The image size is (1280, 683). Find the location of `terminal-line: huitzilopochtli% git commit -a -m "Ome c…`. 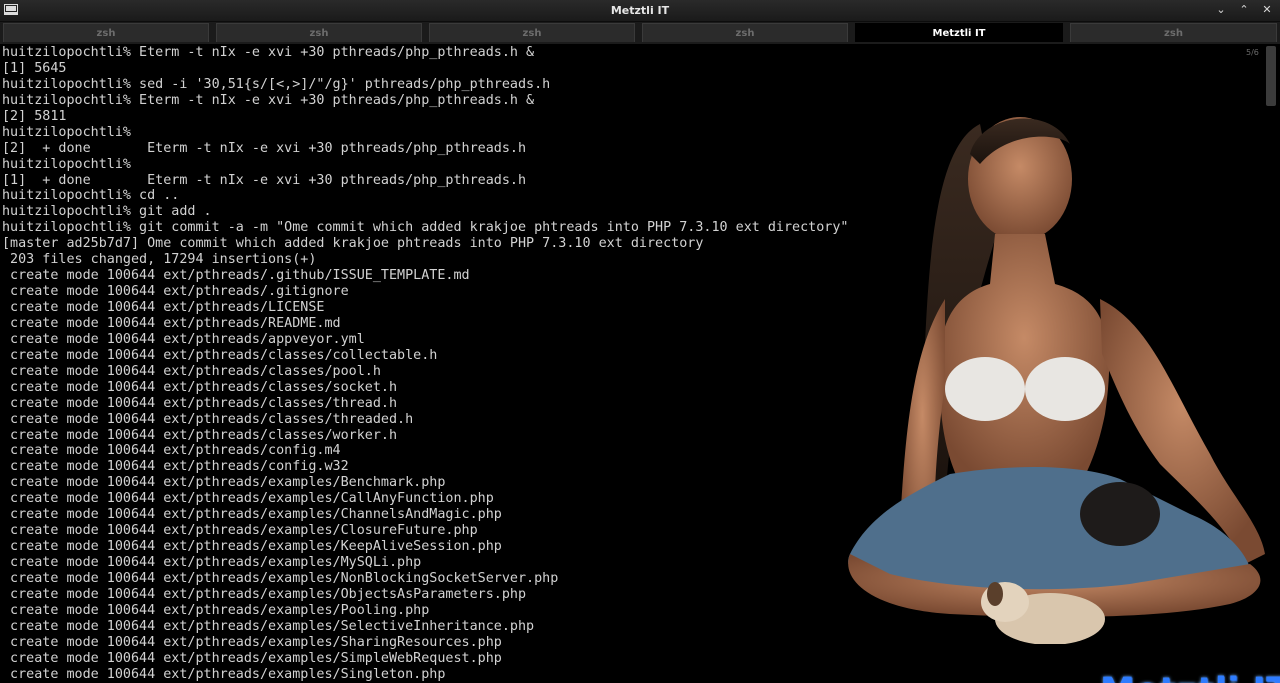

terminal-line: huitzilopochtli% git commit -a -m "Ome c… is located at coordinates (425, 228).